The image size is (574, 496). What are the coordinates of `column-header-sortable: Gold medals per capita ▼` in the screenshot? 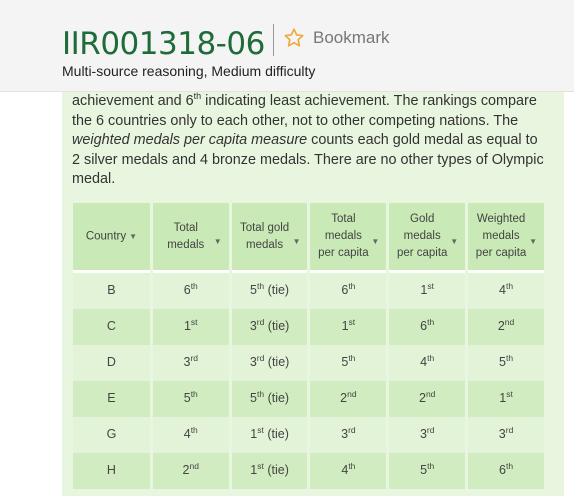 It's located at (427, 238).